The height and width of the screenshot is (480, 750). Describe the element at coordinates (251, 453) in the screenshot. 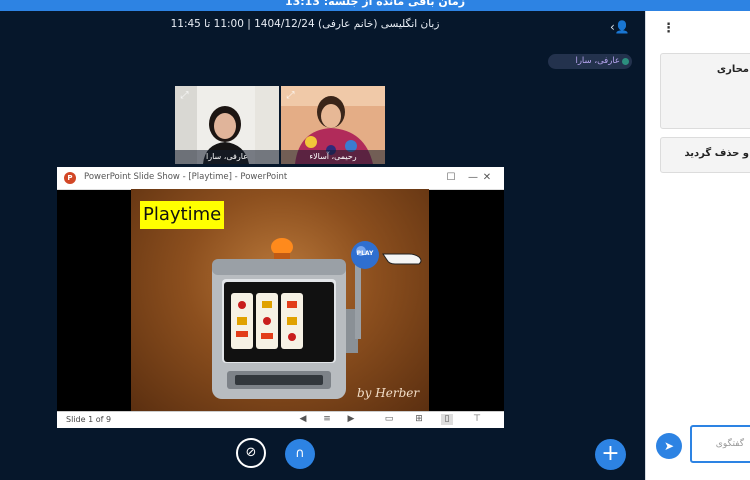

I see `camera-off-icon: ⊘` at that location.